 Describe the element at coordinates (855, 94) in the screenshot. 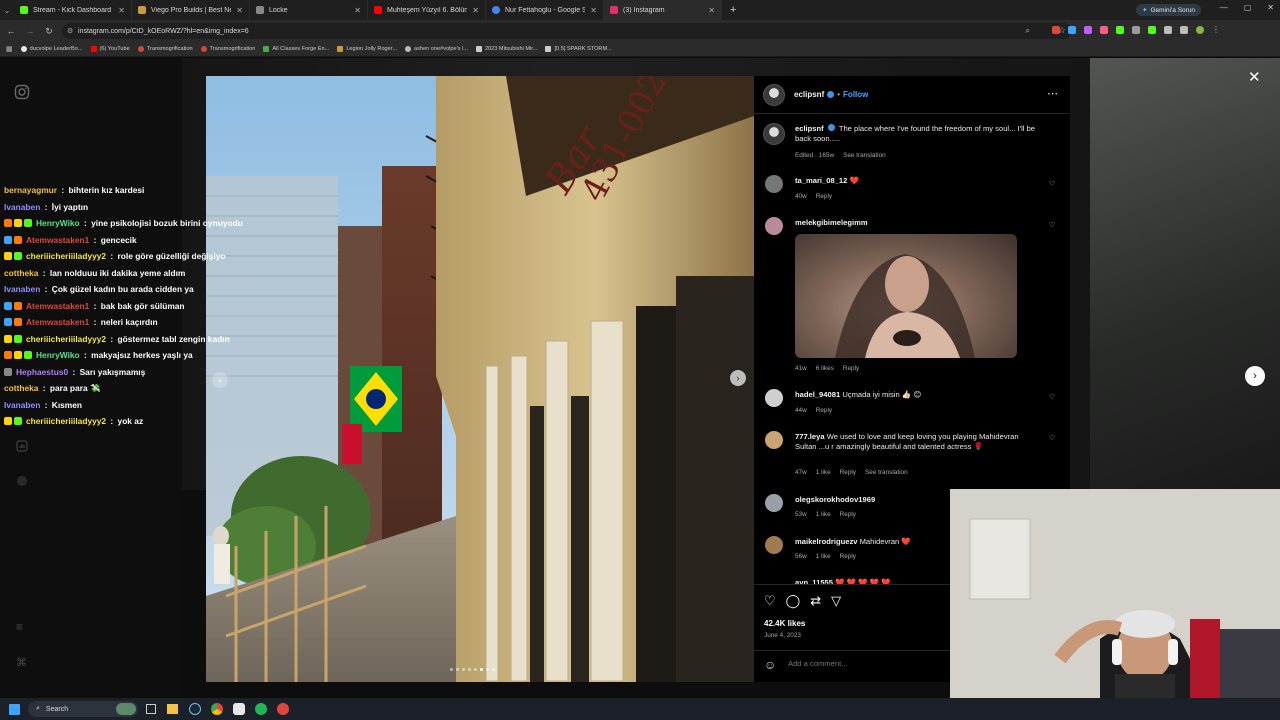

I see `follow-button: Follow` at that location.